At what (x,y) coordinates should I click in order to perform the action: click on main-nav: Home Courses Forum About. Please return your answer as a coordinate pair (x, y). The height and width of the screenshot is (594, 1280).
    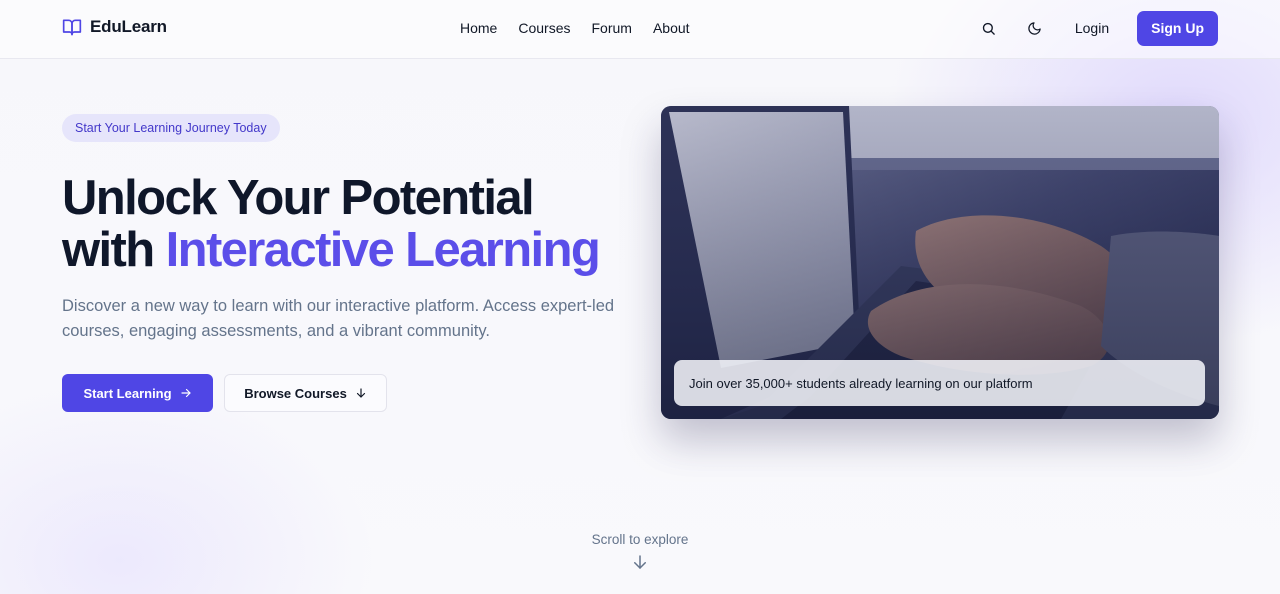
    Looking at the image, I should click on (575, 28).